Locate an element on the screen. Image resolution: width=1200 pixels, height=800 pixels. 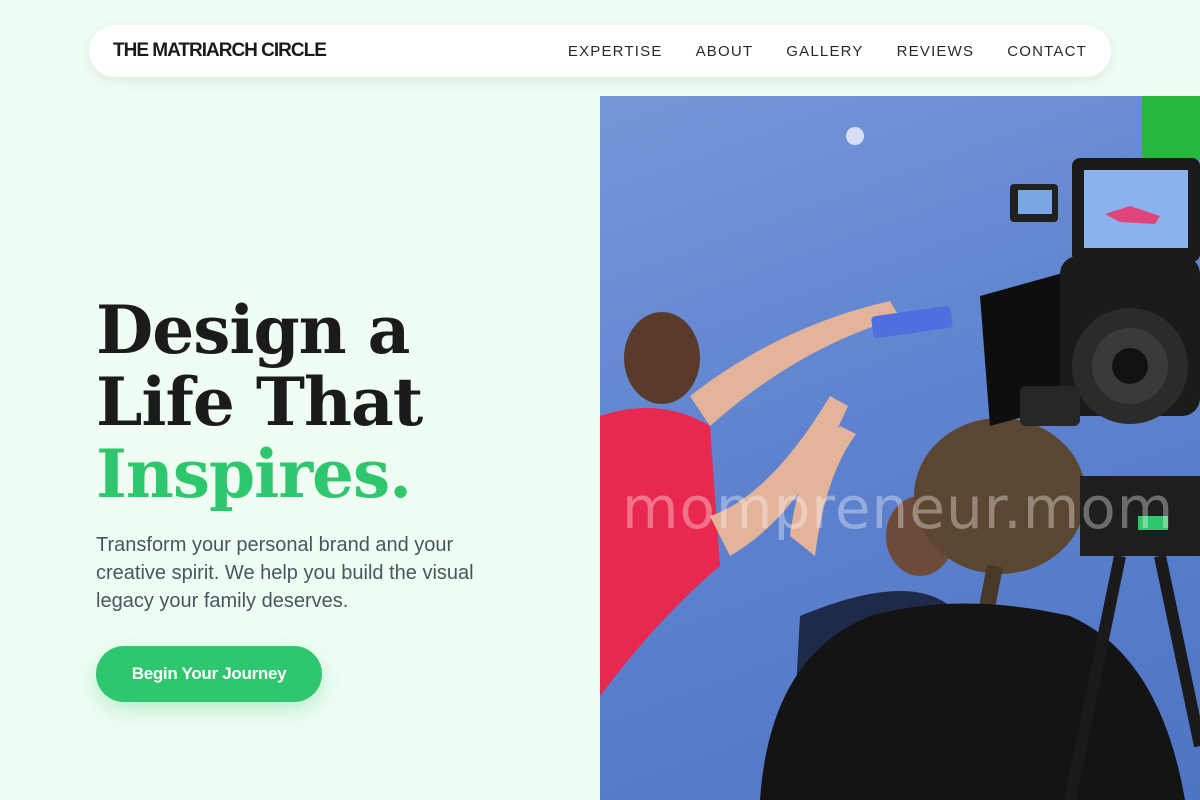
watermark-text: mompreneur.mom is located at coordinates (898, 508).